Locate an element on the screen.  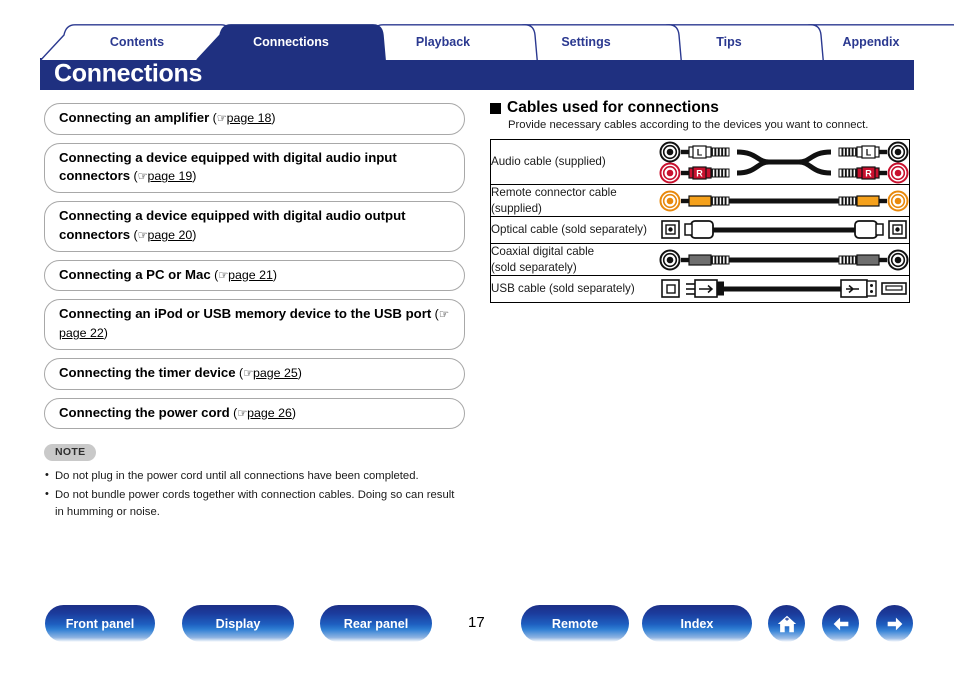
page-link-label: page 25 is located at coordinates (275, 373).